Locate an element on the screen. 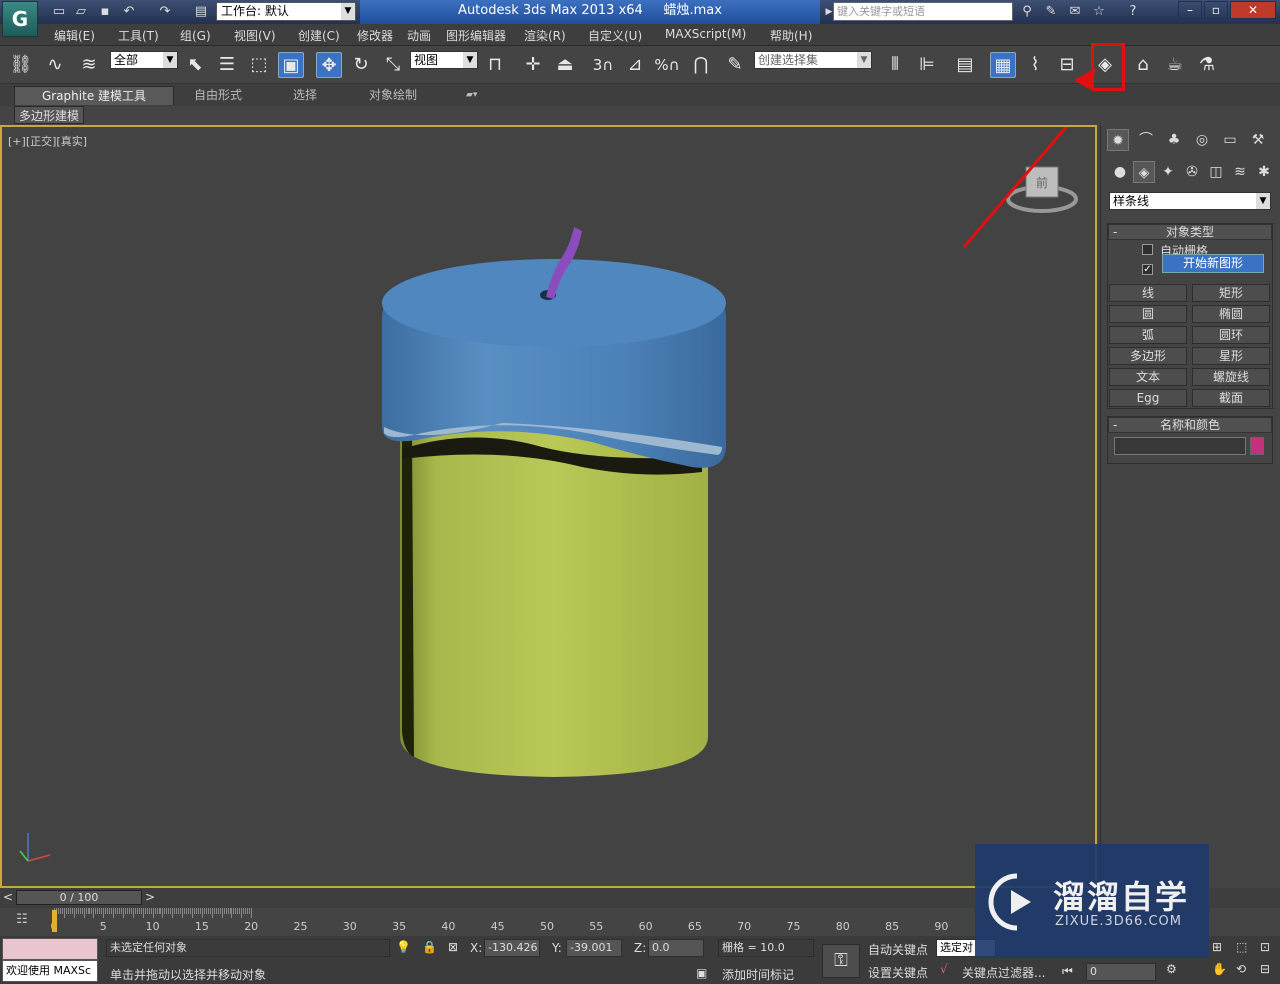 The width and height of the screenshot is (1280, 984). motion-tab-icon: ◎ is located at coordinates (1202, 140).